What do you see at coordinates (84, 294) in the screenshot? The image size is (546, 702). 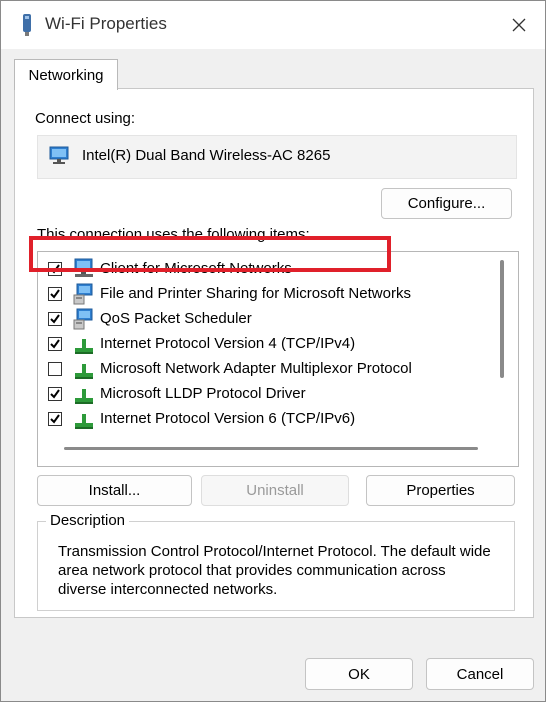 I see `file-printer-sharing-icon` at bounding box center [84, 294].